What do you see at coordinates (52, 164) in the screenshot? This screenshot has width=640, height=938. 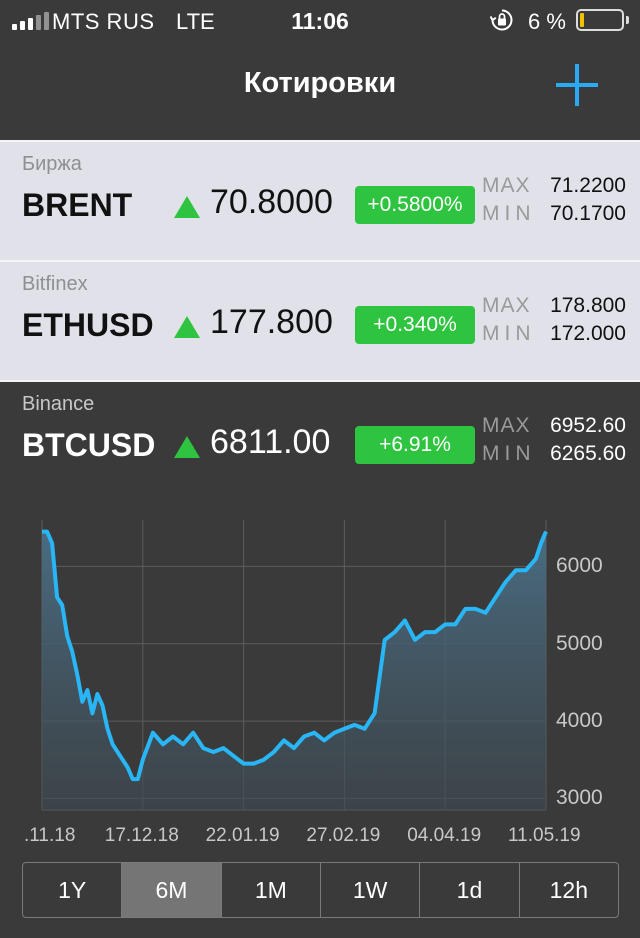 I see `exchange-label: Биржа` at bounding box center [52, 164].